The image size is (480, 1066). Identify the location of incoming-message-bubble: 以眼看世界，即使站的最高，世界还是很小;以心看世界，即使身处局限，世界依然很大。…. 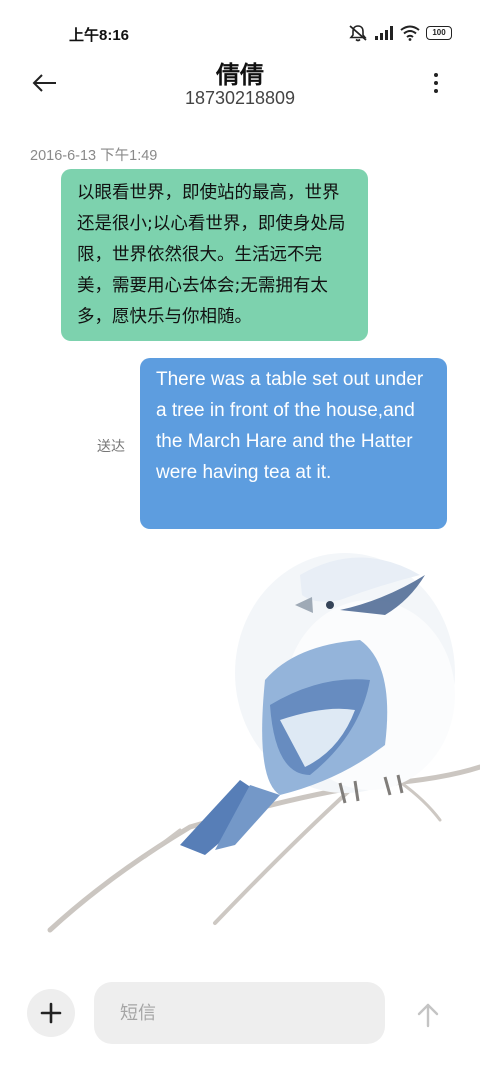
(214, 255).